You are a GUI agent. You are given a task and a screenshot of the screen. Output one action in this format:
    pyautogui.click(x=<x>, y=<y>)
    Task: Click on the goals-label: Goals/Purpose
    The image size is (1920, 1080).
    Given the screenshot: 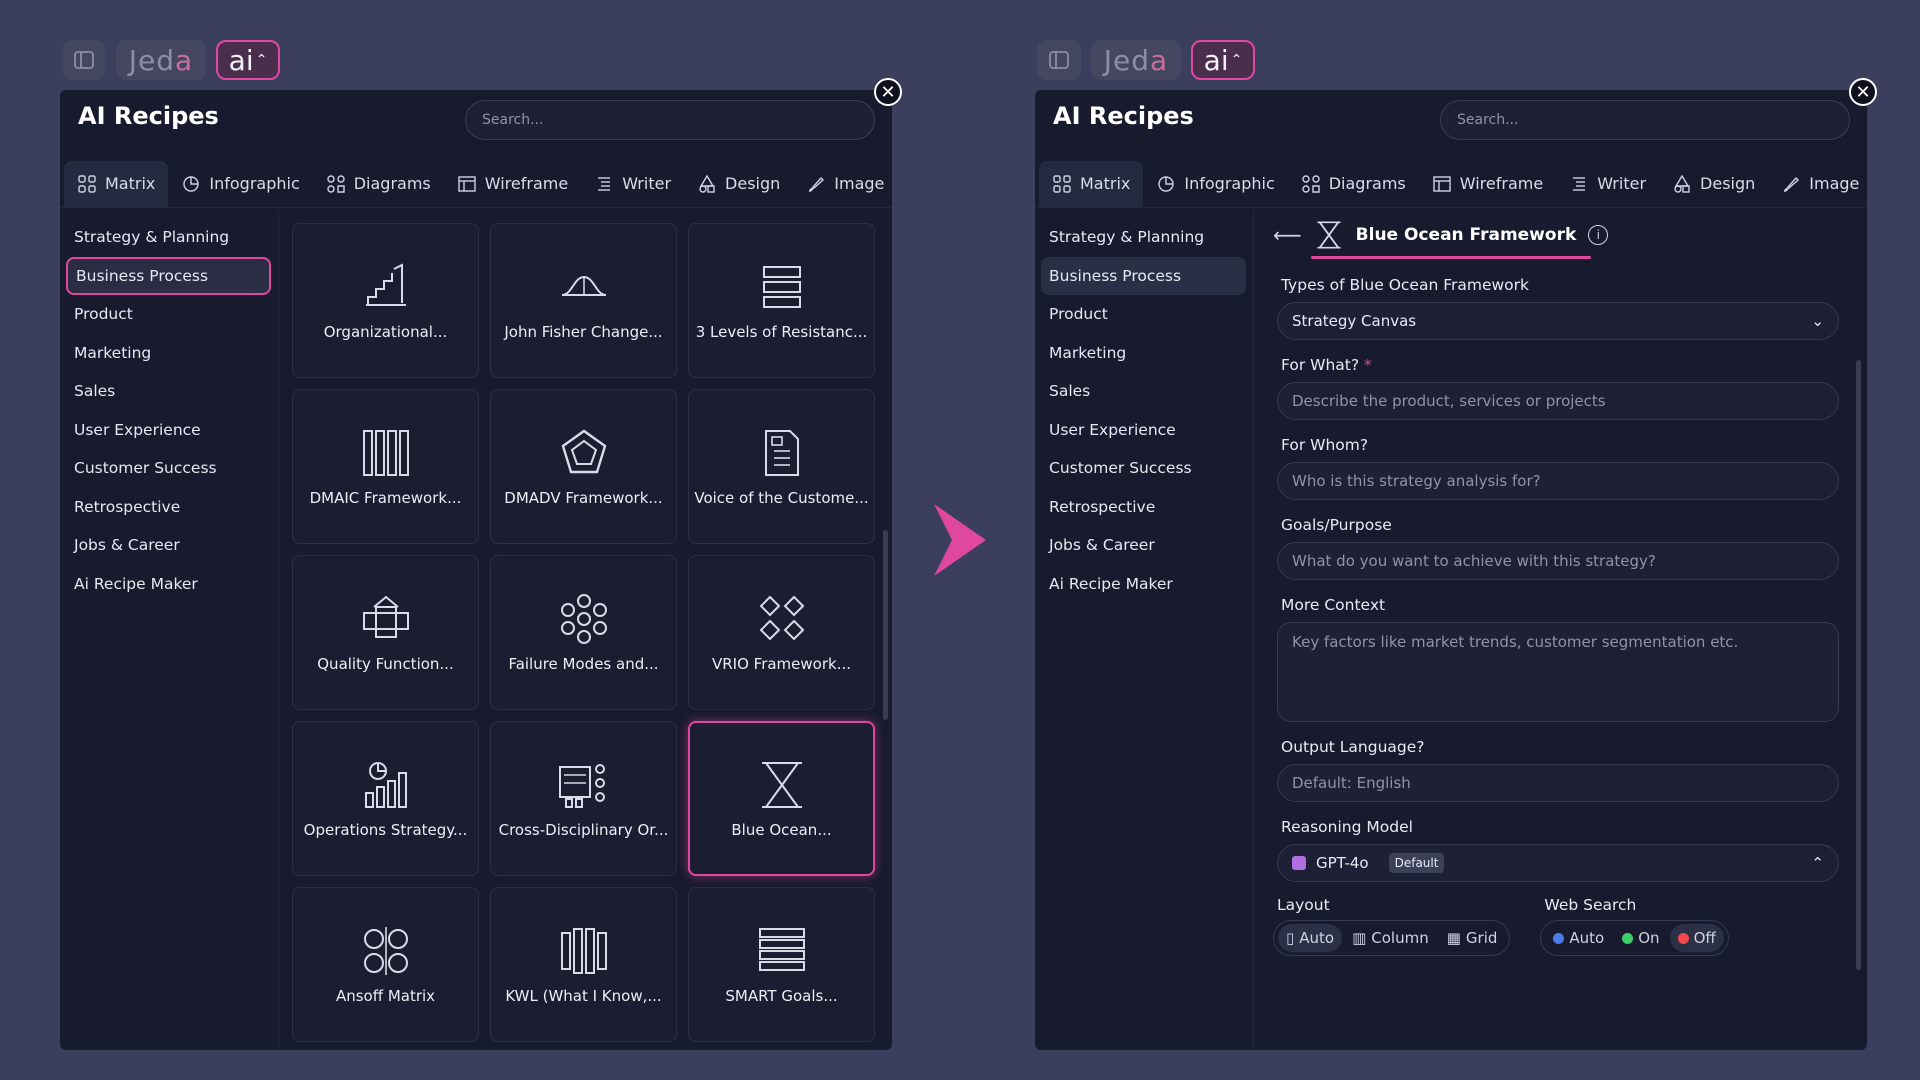 What is the action you would take?
    pyautogui.click(x=1336, y=525)
    